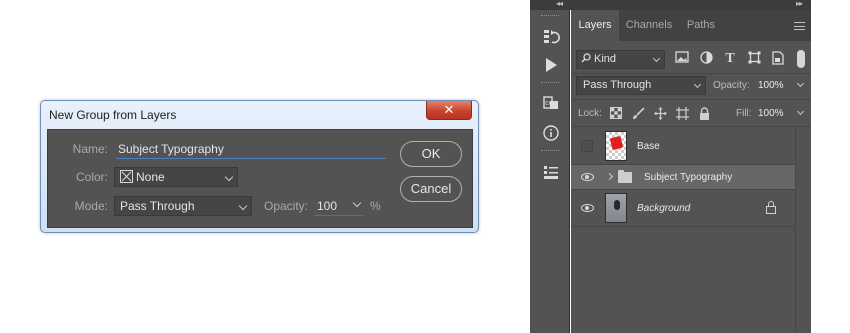  I want to click on mode-label: Mode:, so click(91, 206).